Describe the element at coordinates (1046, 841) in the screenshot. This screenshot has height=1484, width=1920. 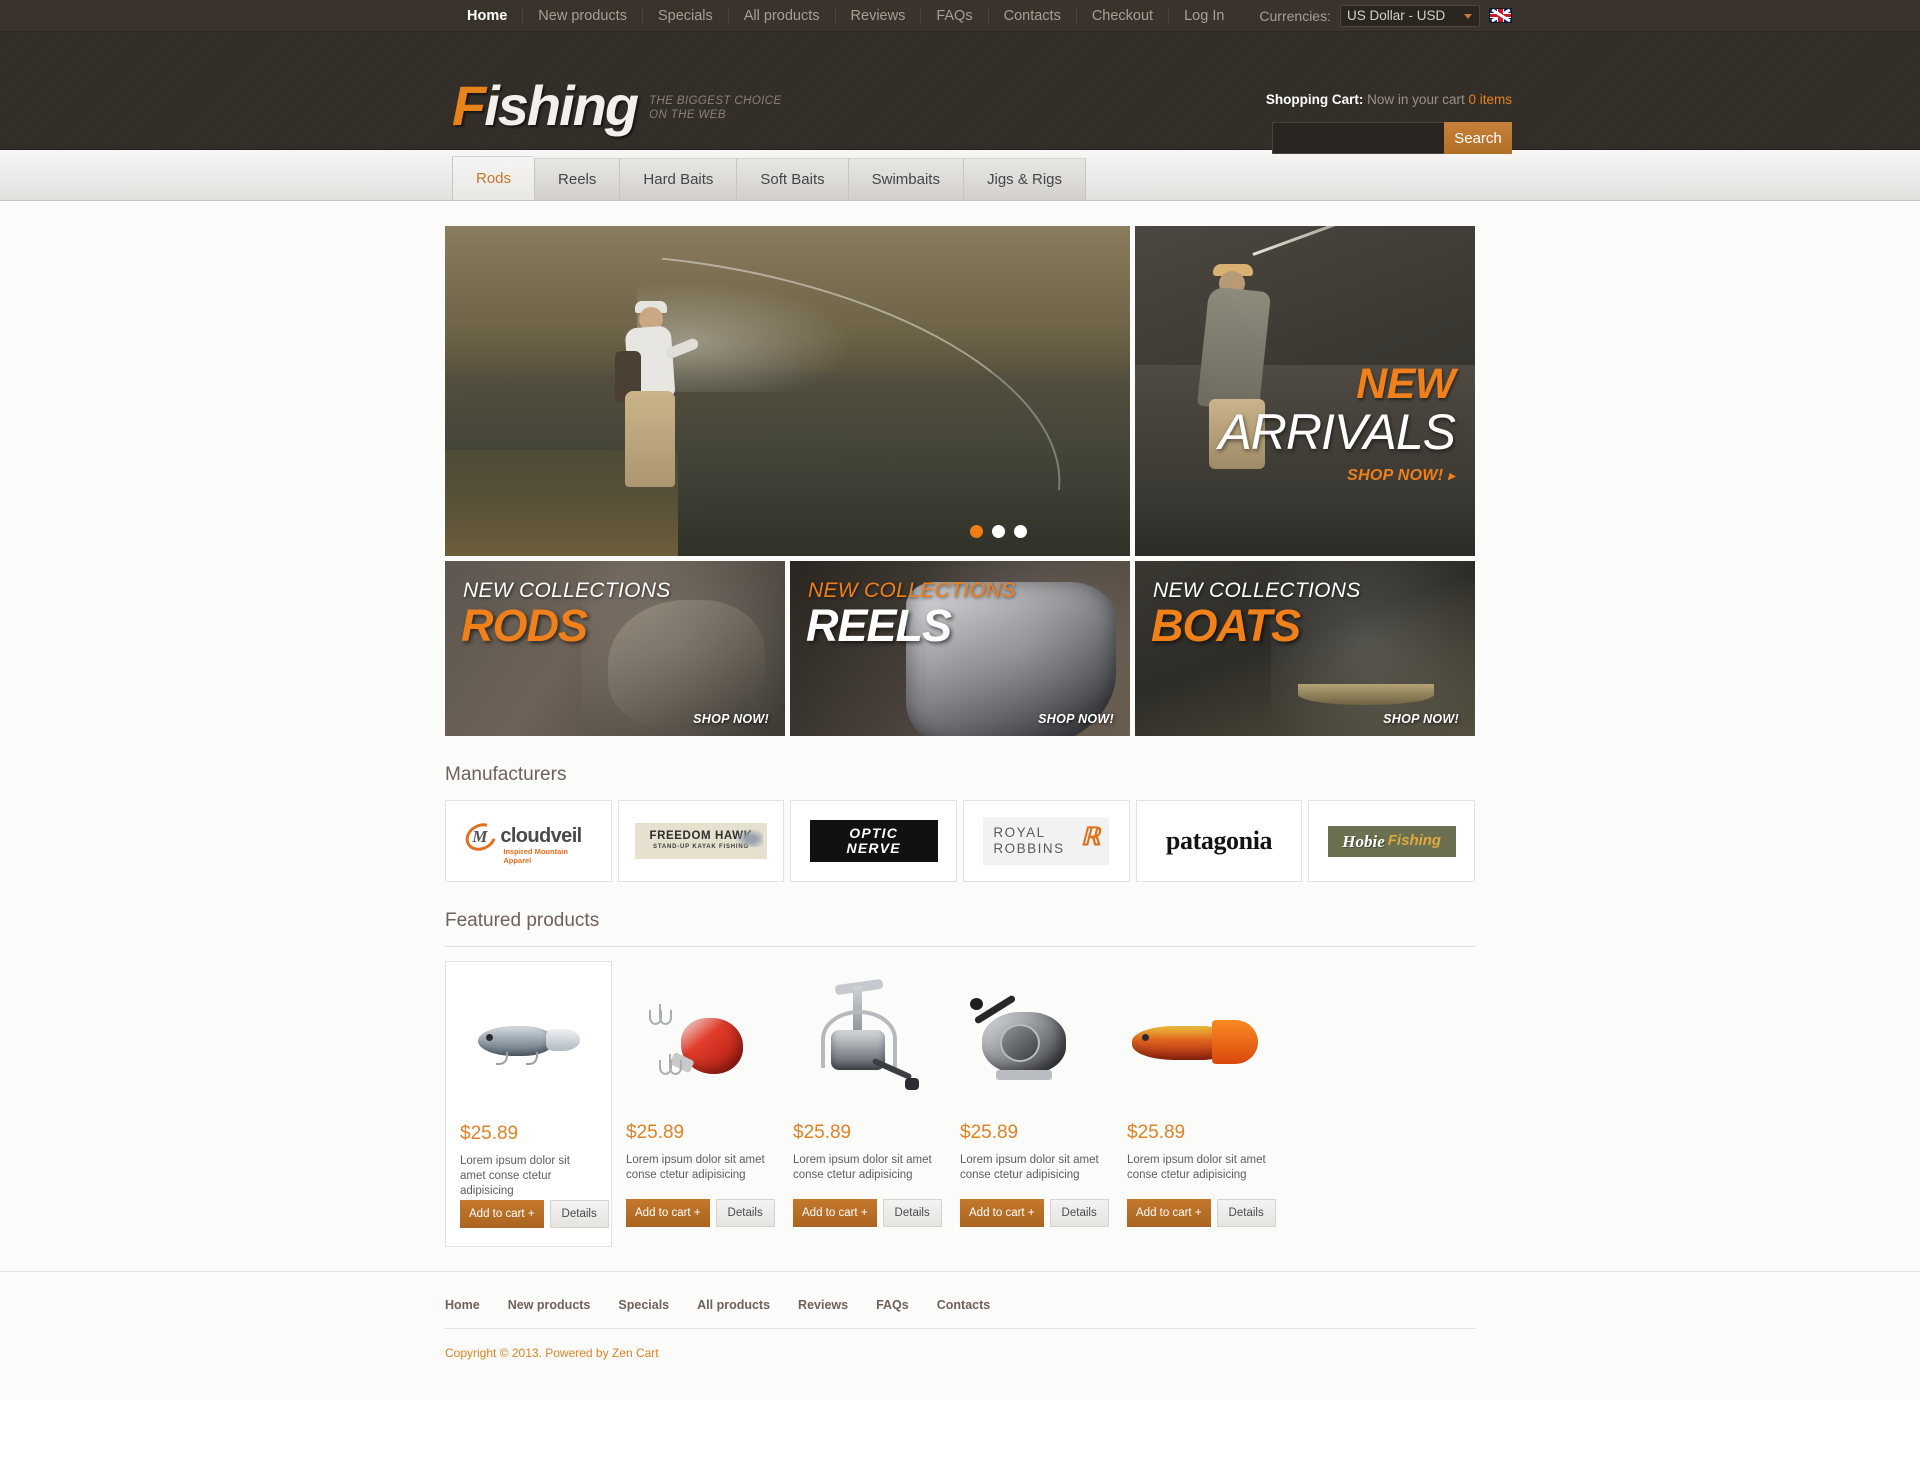
I see `manufacturer-royal-robbins: ℝ ROYAL ROBBINS` at that location.